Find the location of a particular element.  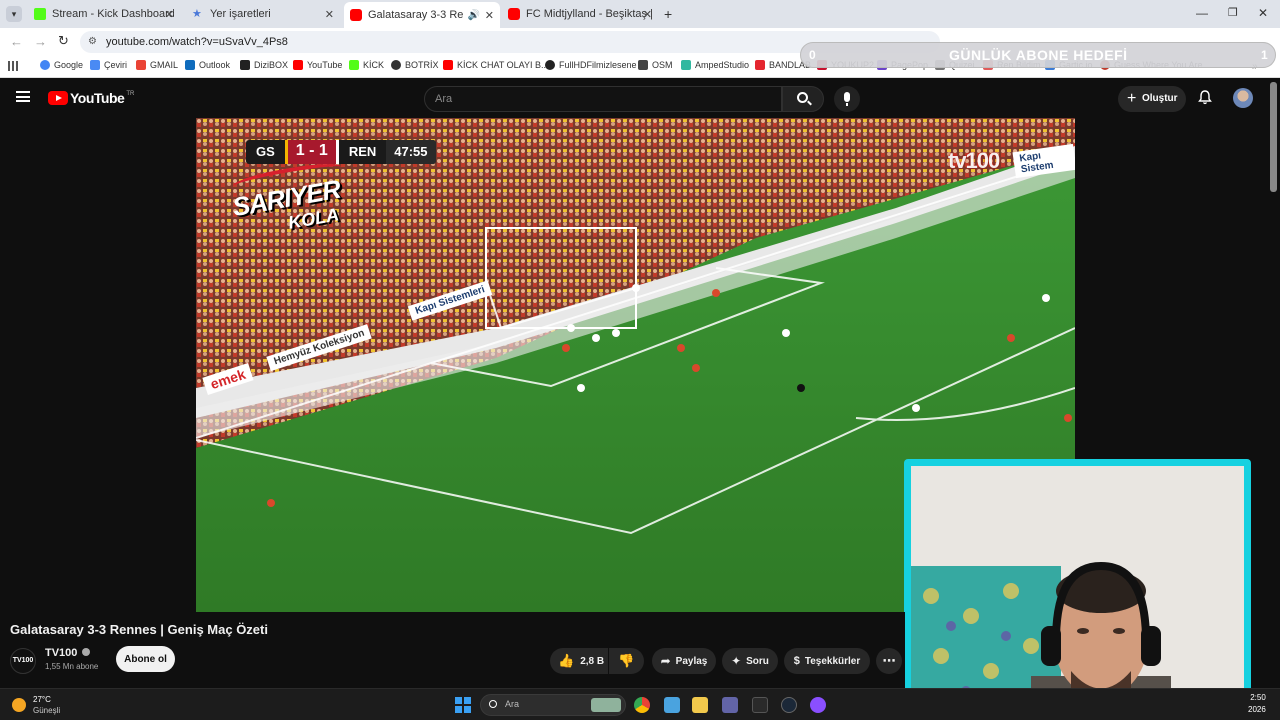

scoreboard-home: GS is located at coordinates (265, 151).